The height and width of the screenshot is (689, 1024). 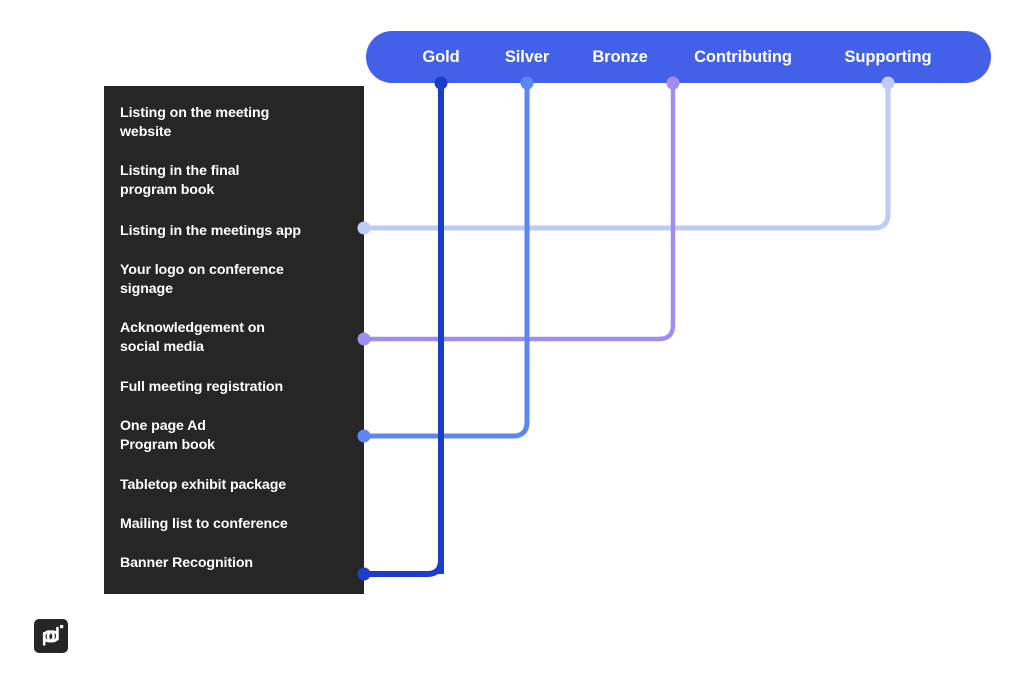 I want to click on endpoint-dot-silver, so click(x=364, y=436).